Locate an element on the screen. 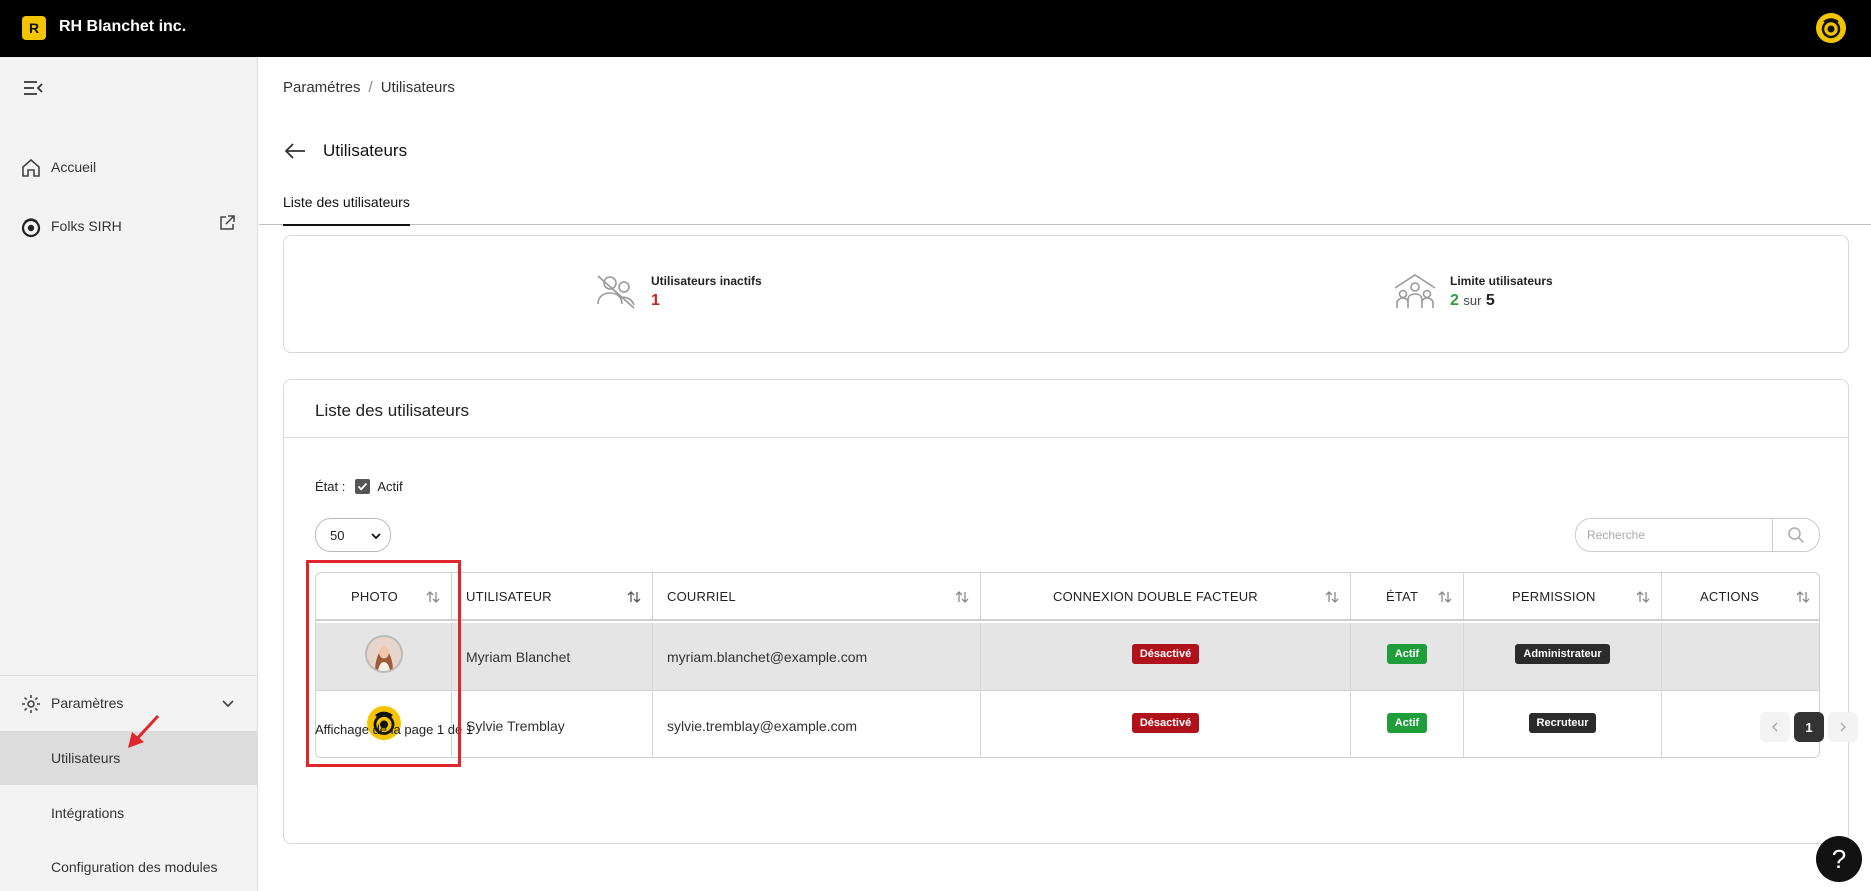  column-header-photo: PHOTO is located at coordinates (384, 596).